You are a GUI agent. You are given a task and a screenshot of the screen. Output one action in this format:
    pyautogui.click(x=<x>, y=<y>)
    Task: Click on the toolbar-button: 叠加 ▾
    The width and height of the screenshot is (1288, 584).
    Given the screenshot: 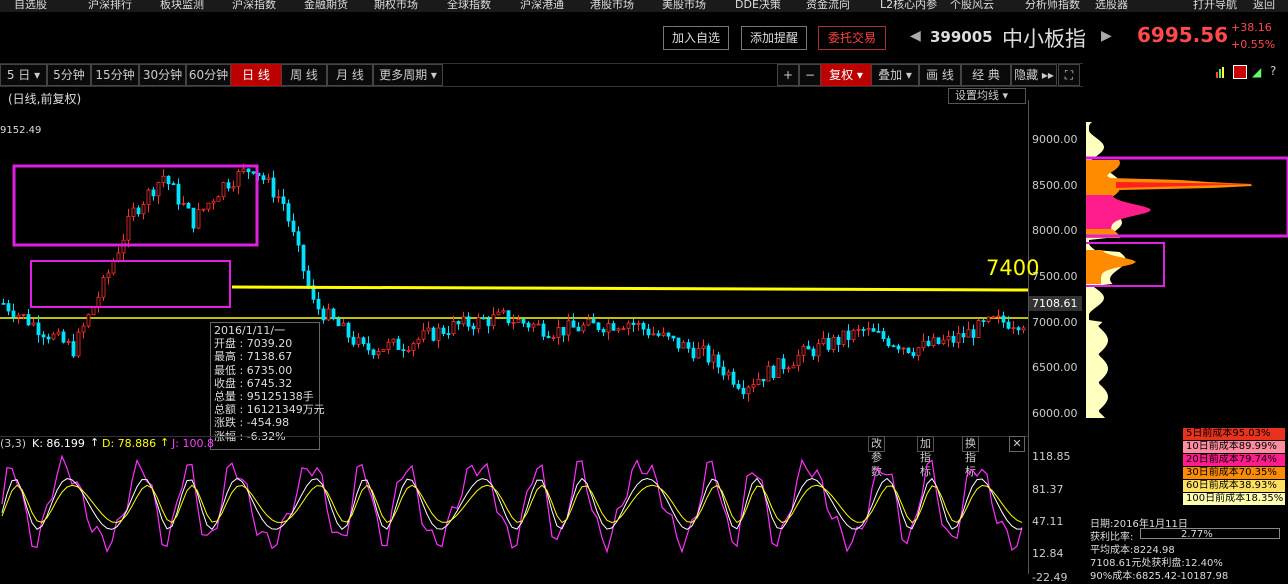 What is the action you would take?
    pyautogui.click(x=895, y=75)
    